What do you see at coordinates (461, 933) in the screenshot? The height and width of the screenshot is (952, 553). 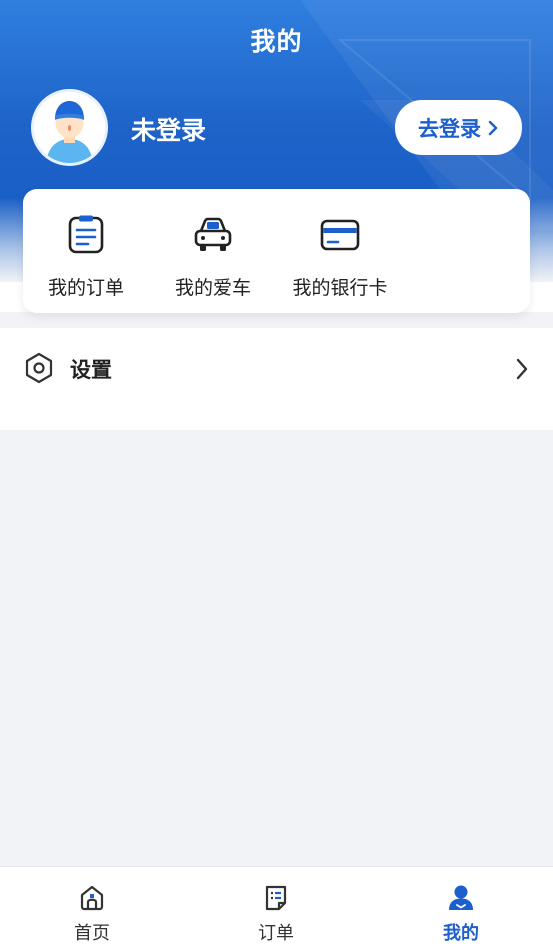 I see `tab-label: 我的` at bounding box center [461, 933].